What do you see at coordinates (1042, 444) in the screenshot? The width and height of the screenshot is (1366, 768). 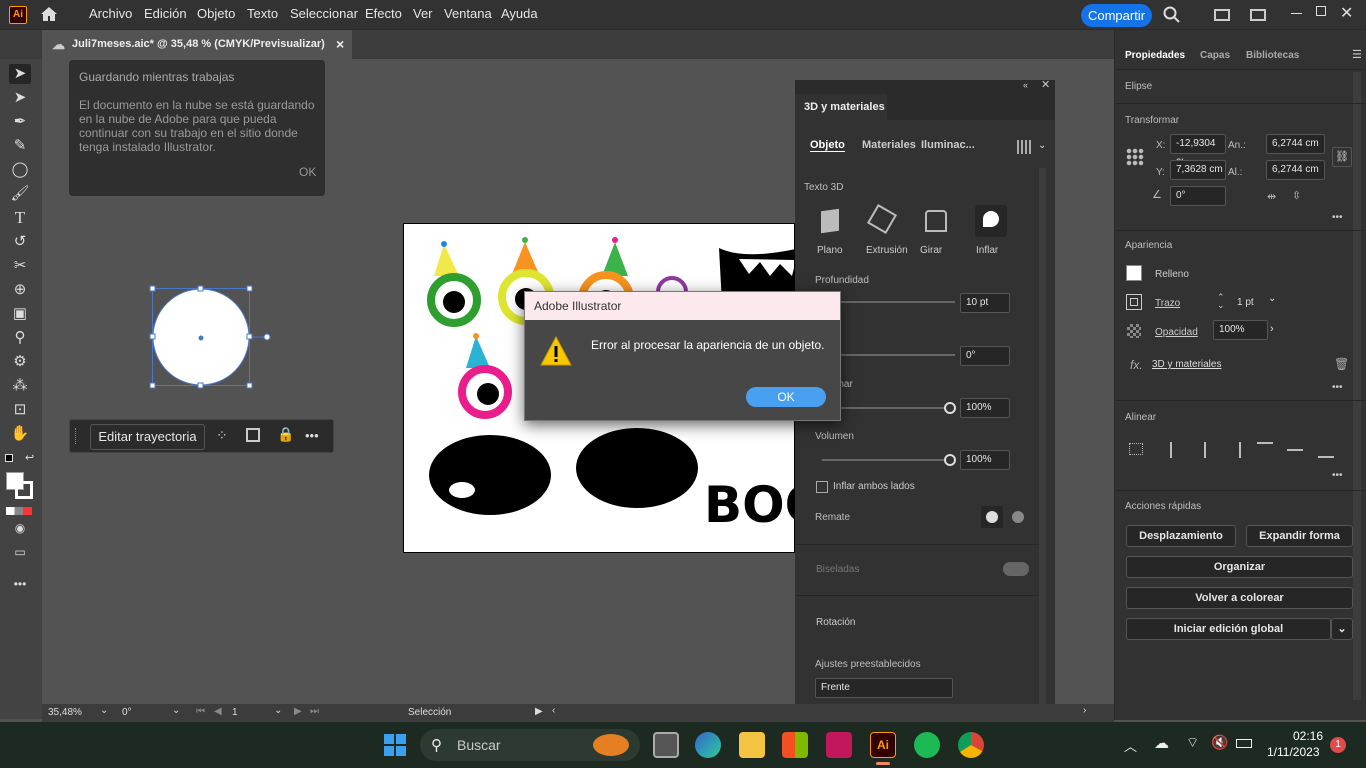 I see `panel-scrollbar` at bounding box center [1042, 444].